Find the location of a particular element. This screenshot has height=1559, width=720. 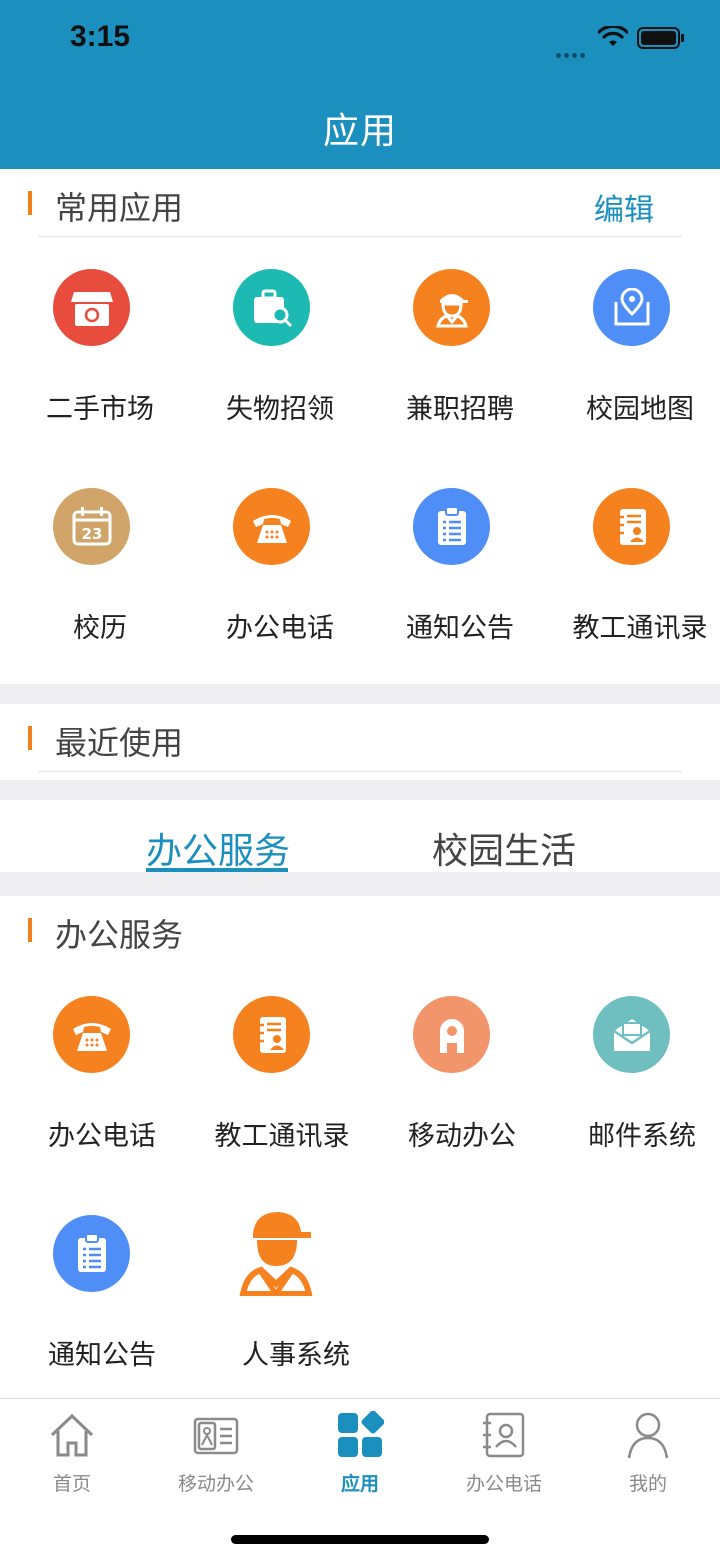

map-pin-icon is located at coordinates (631, 307).